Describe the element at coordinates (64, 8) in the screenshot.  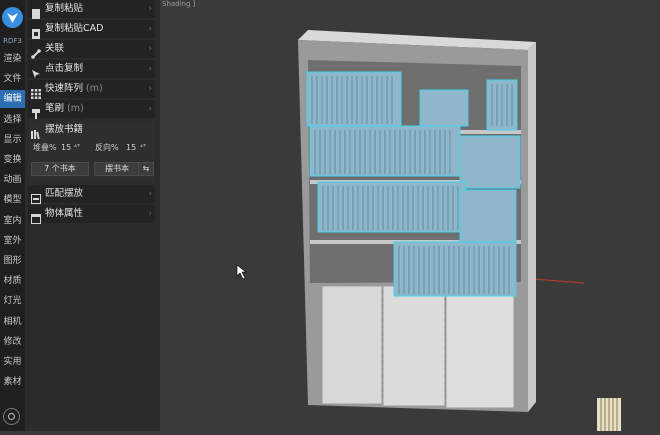
I see `copy-paste-label: 复制粘贴` at that location.